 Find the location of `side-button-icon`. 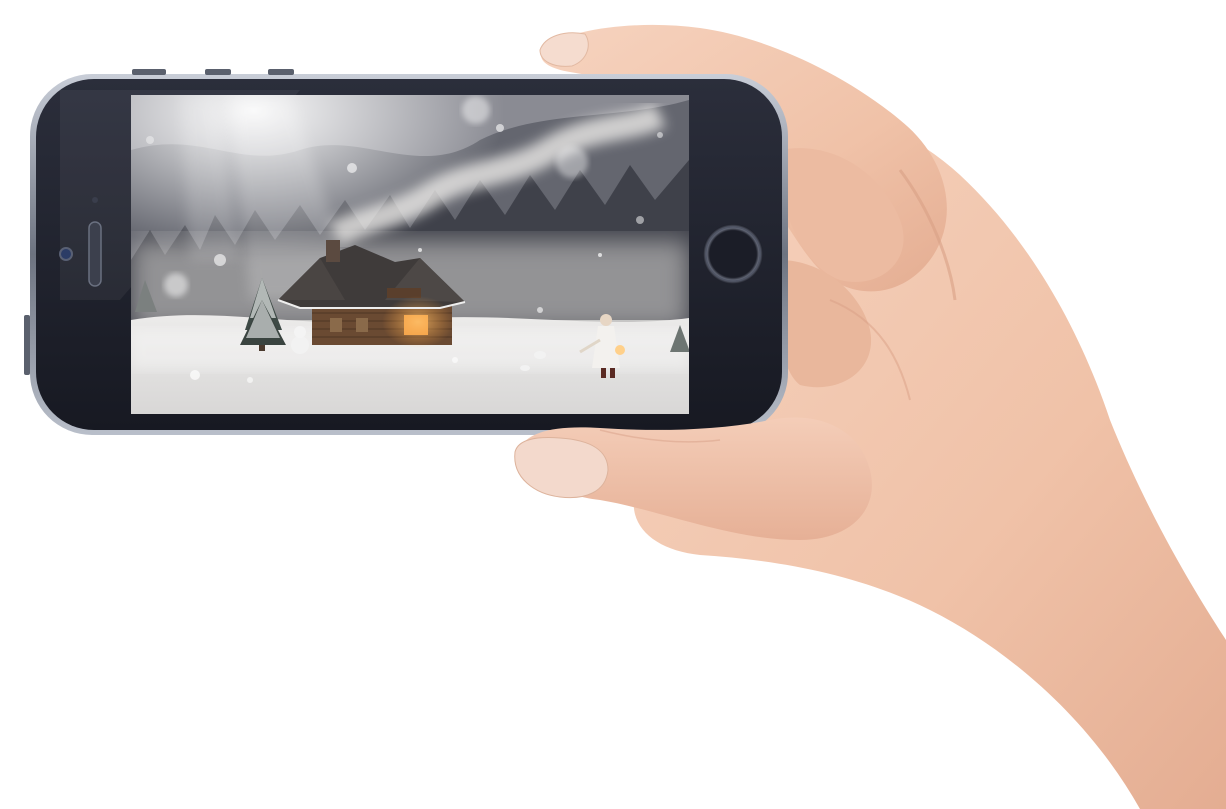

side-button-icon is located at coordinates (27, 345).